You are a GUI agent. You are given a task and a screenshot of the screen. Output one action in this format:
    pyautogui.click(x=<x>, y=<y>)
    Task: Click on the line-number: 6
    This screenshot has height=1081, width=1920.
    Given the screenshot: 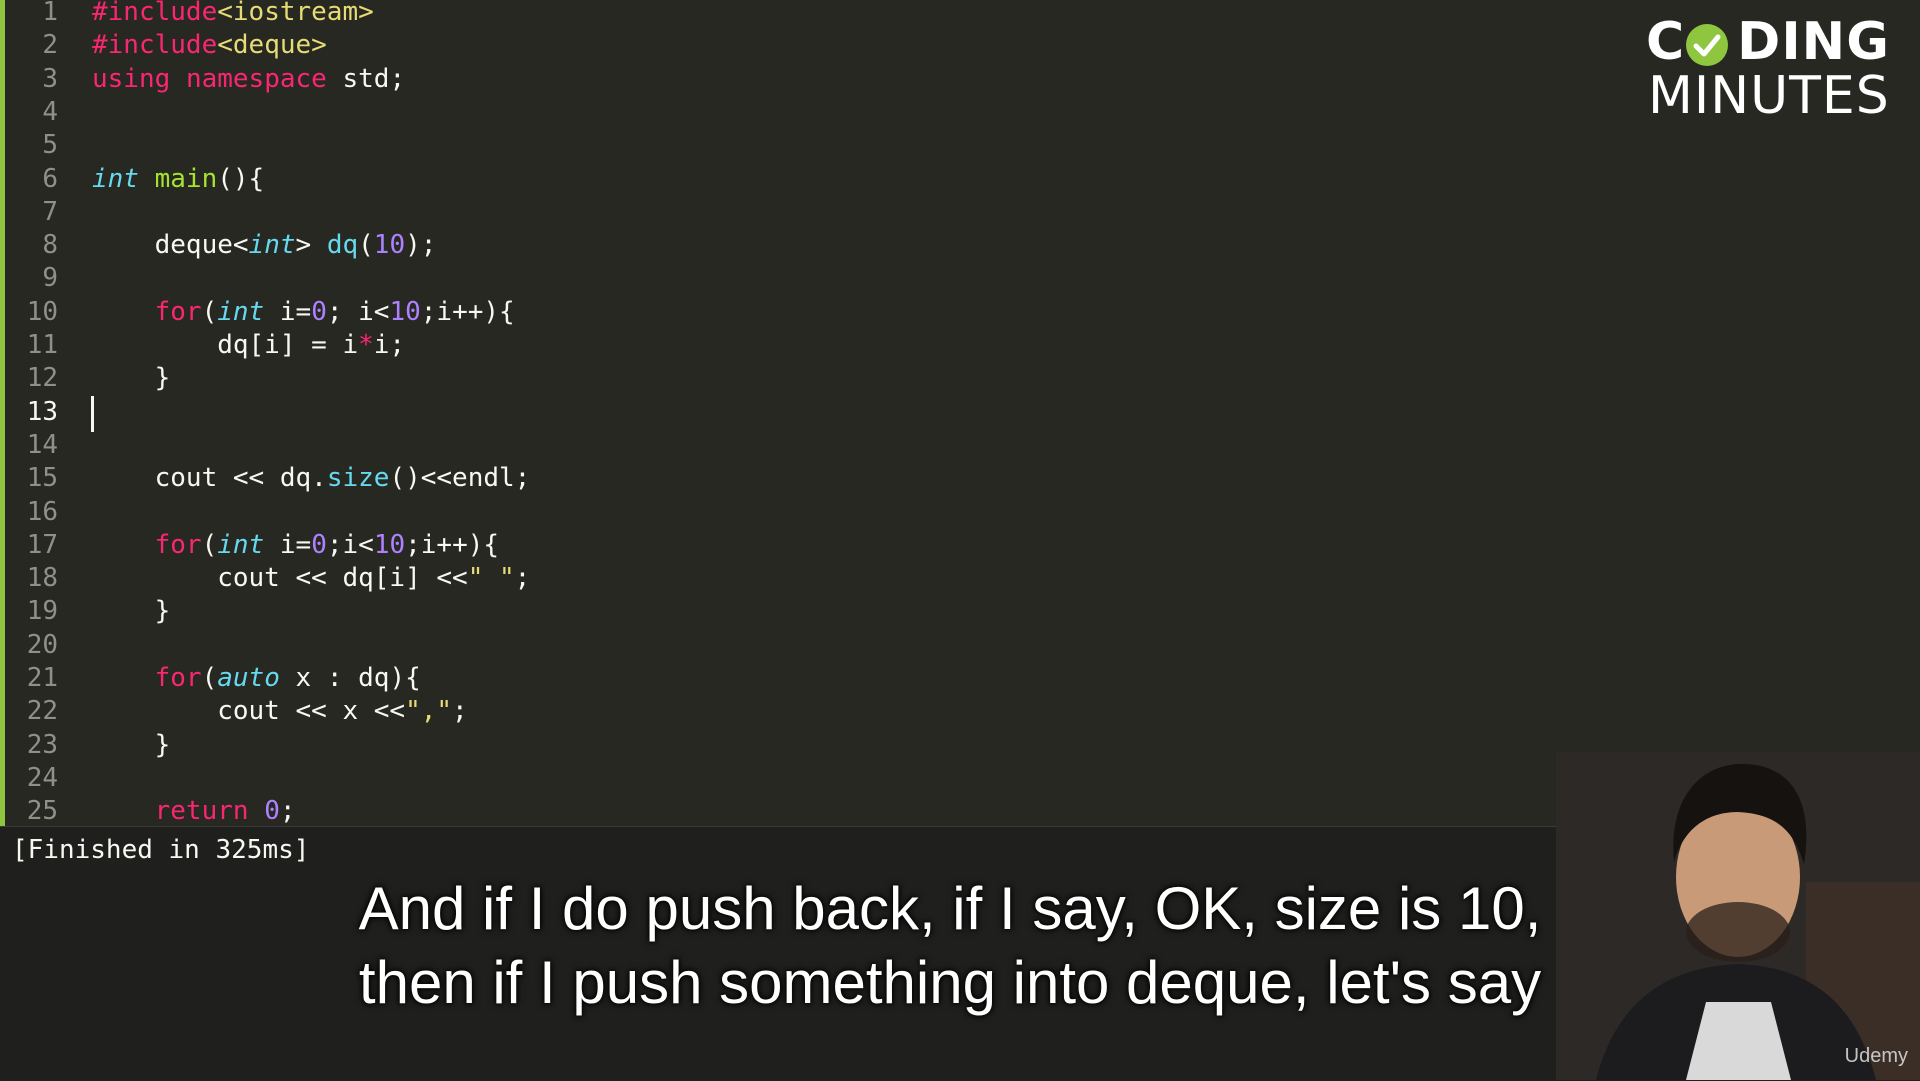 What is the action you would take?
    pyautogui.click(x=50, y=178)
    